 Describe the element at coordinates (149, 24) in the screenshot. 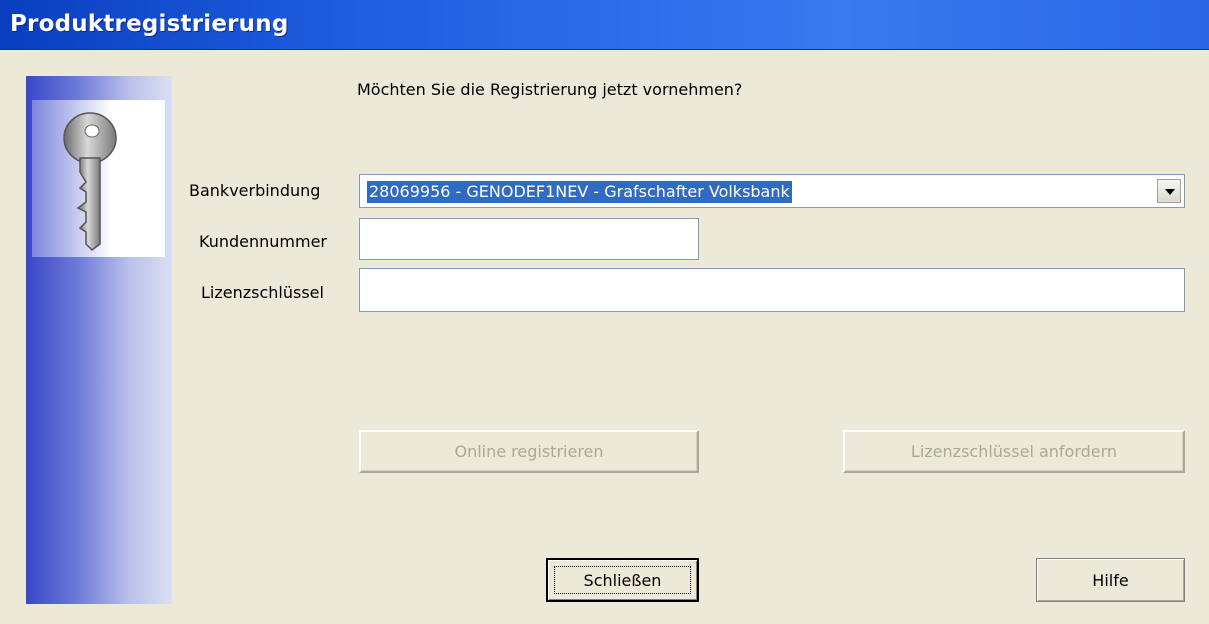

I see `window-title: Produktregistrierung` at that location.